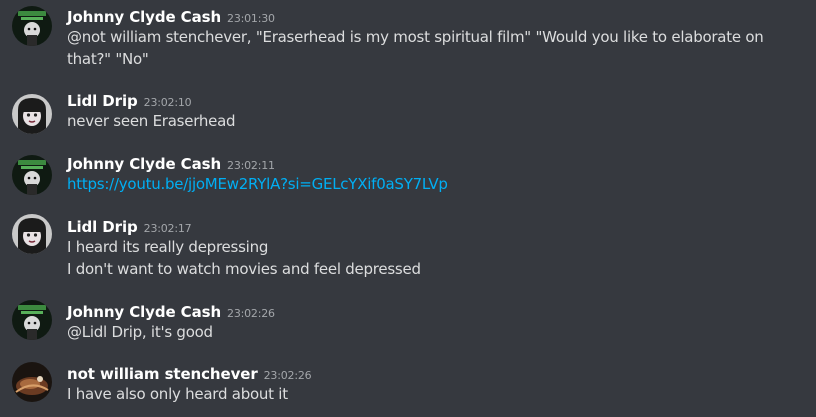  What do you see at coordinates (140, 332) in the screenshot?
I see `message-text: @Lidl Drip, it's good` at bounding box center [140, 332].